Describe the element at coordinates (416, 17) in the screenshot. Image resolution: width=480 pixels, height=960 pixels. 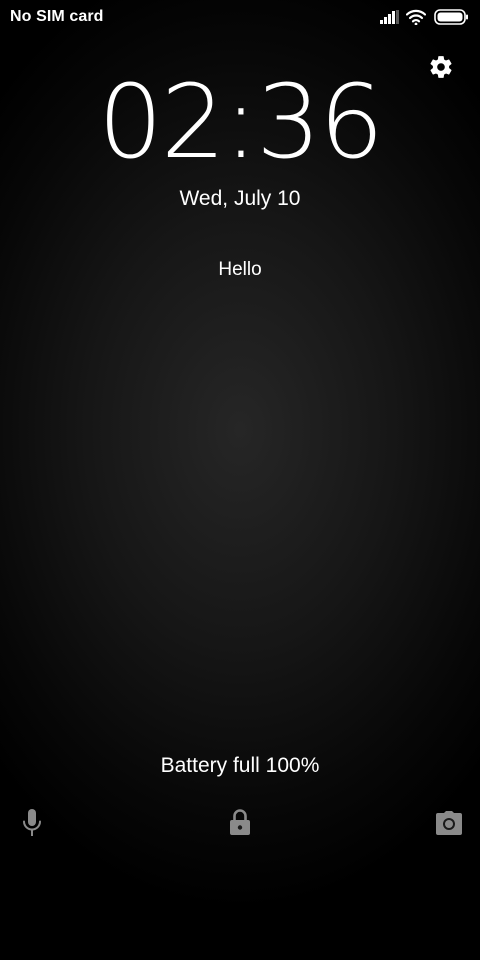
I see `wifi-icon` at that location.